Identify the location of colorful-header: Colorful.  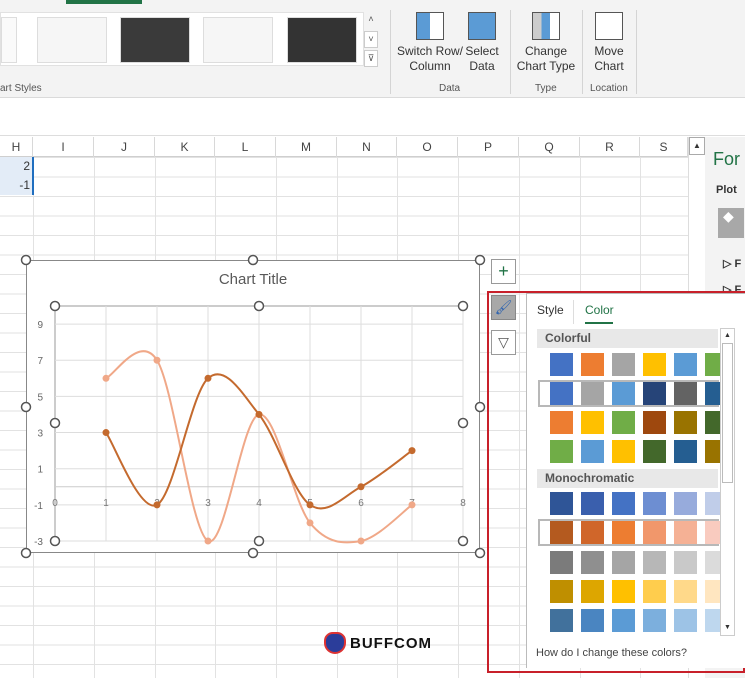
(627, 338).